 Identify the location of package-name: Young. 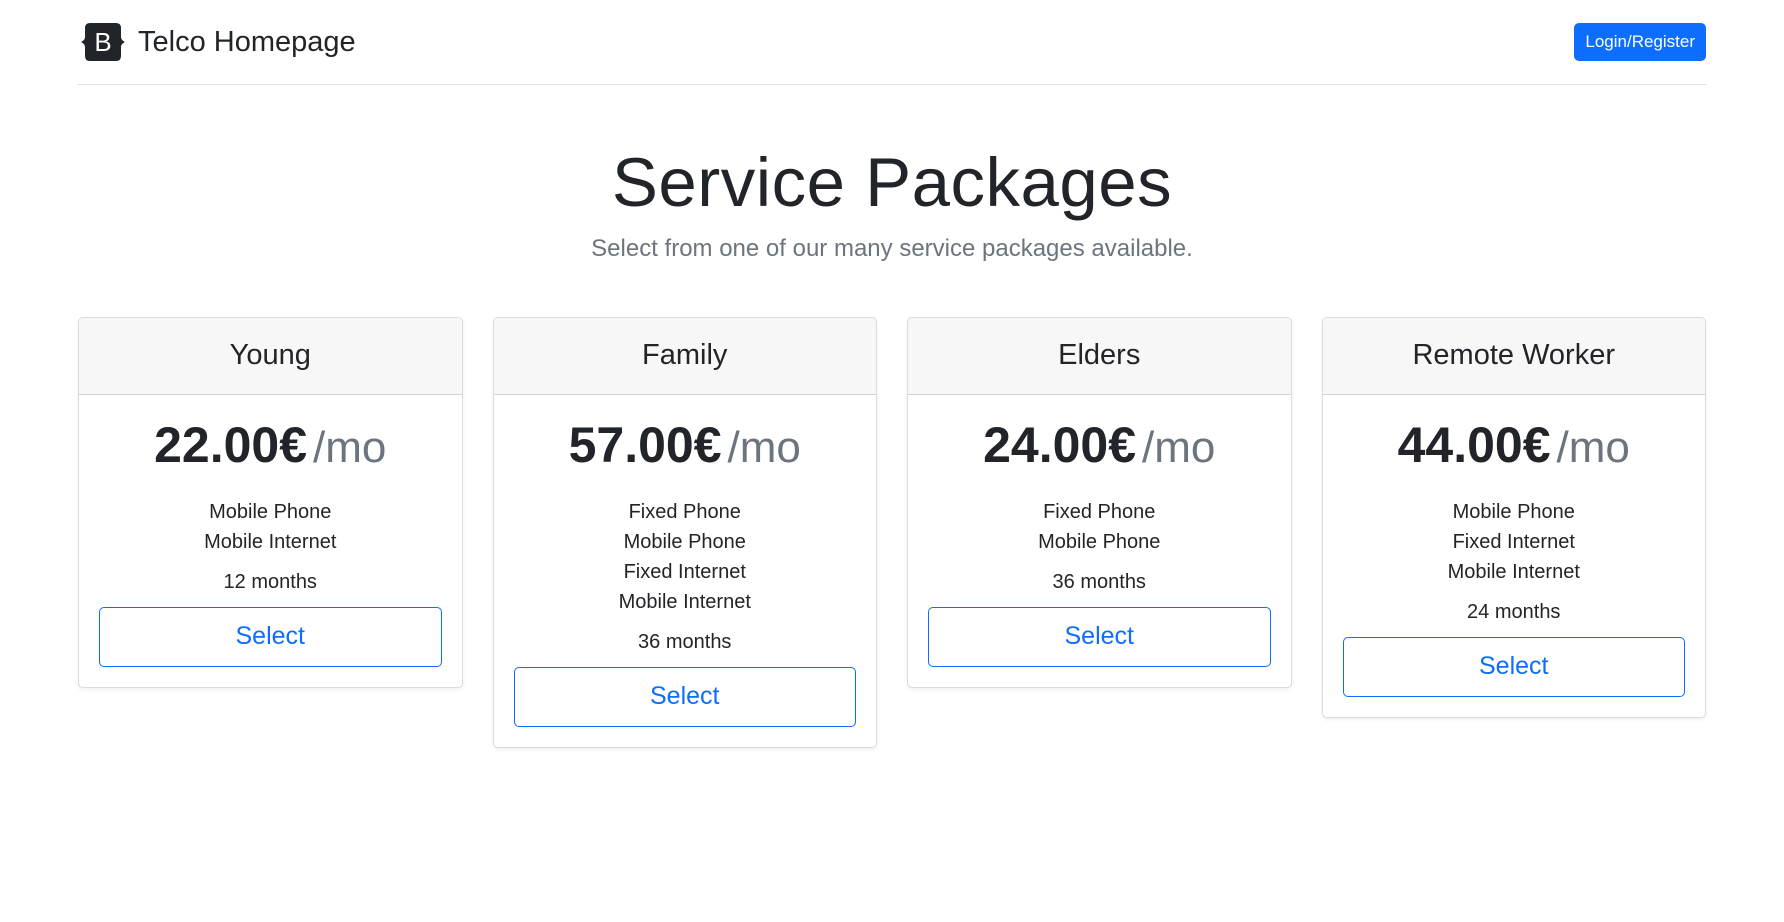
(270, 356).